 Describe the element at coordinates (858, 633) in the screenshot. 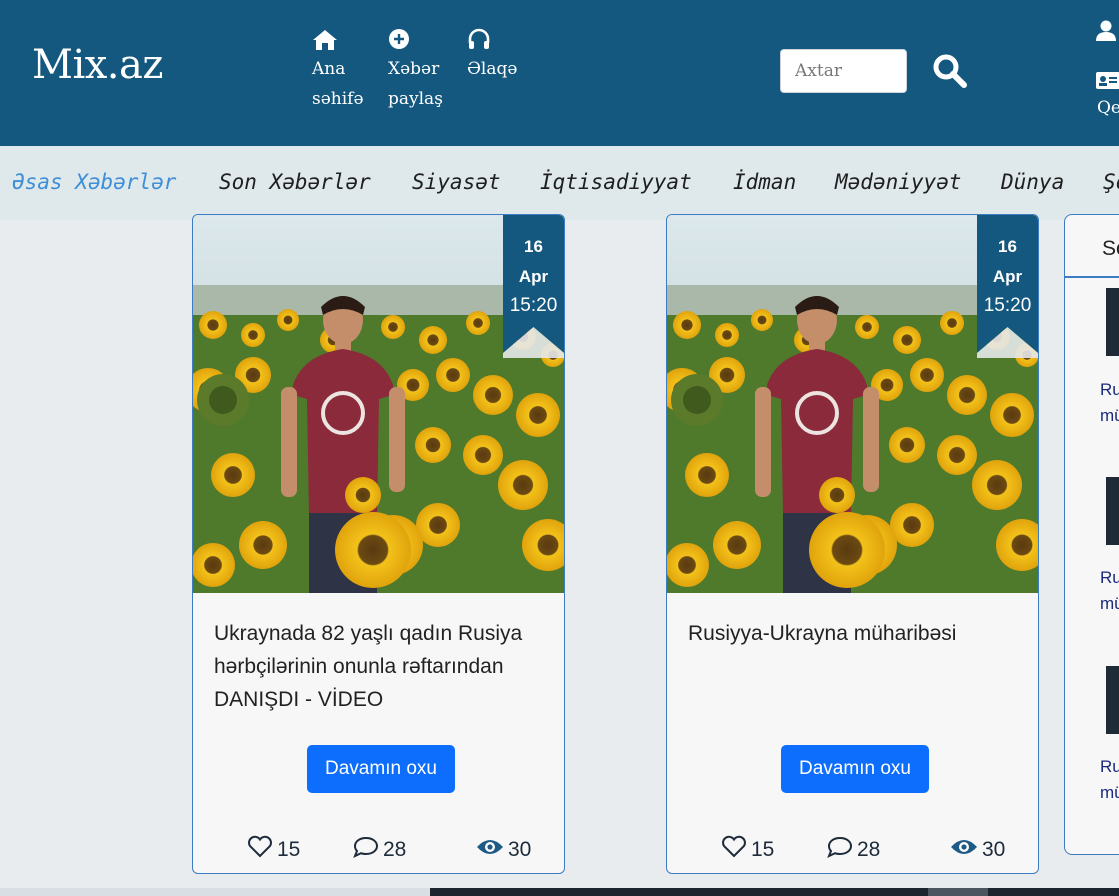

I see `news-title: Rusiyya-Ukrayna müharibəsi` at that location.